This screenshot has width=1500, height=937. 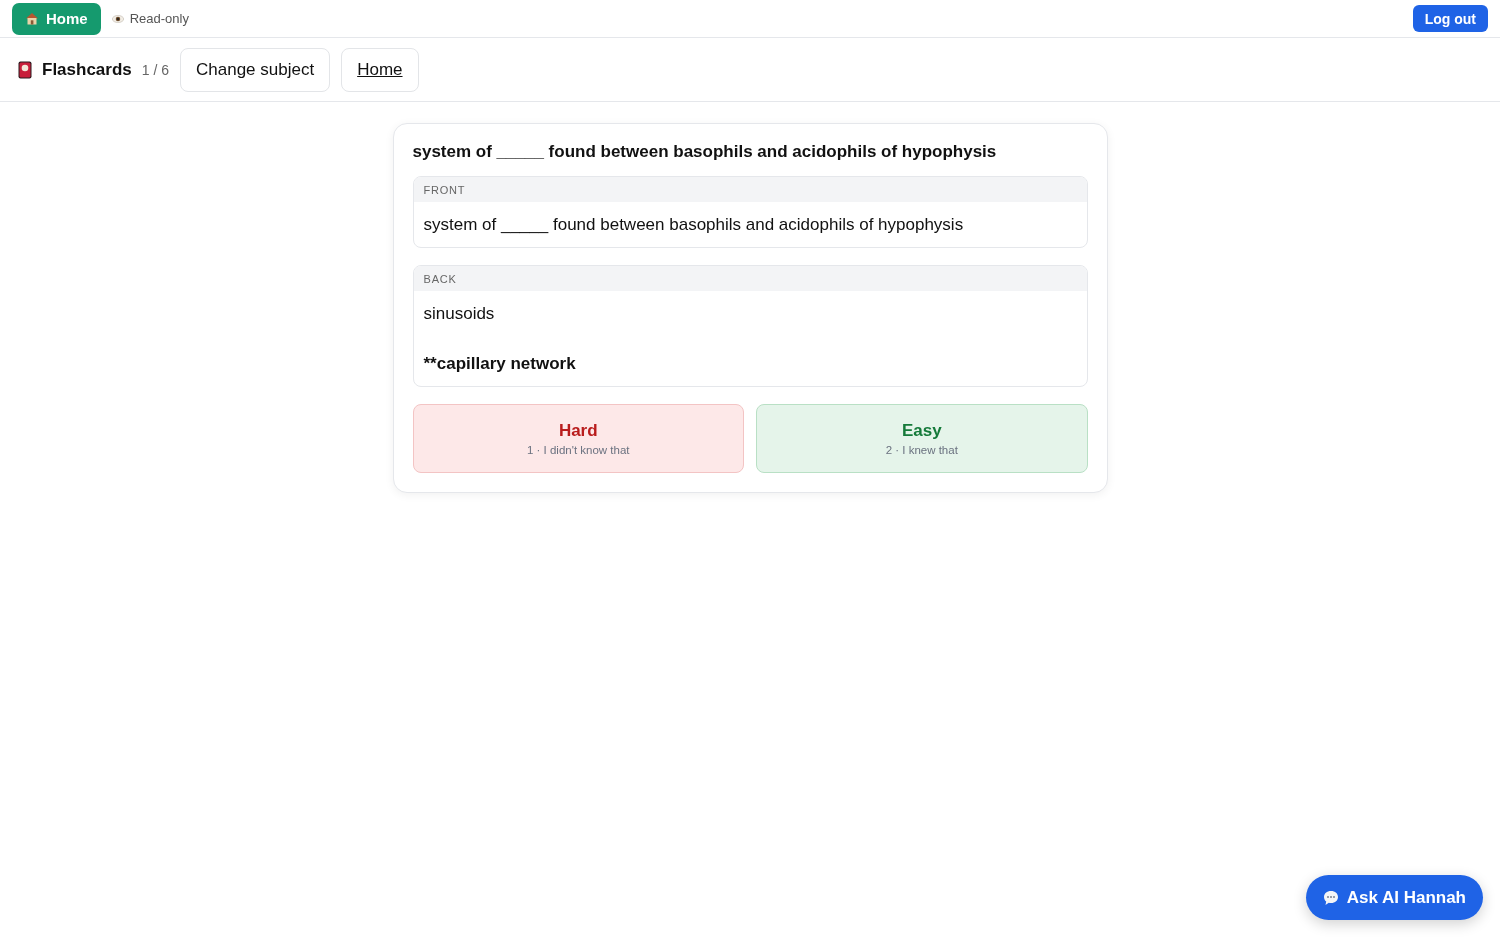 I want to click on rating-hint: 1 · I didn't know that, so click(x=578, y=450).